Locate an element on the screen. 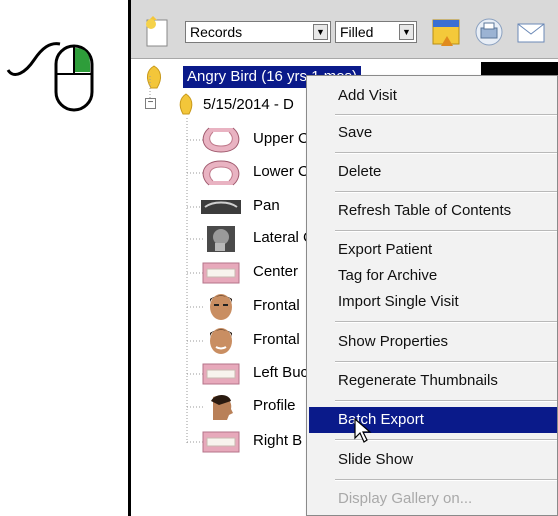  menu-item-show-properties: Show Properties is located at coordinates (433, 342).